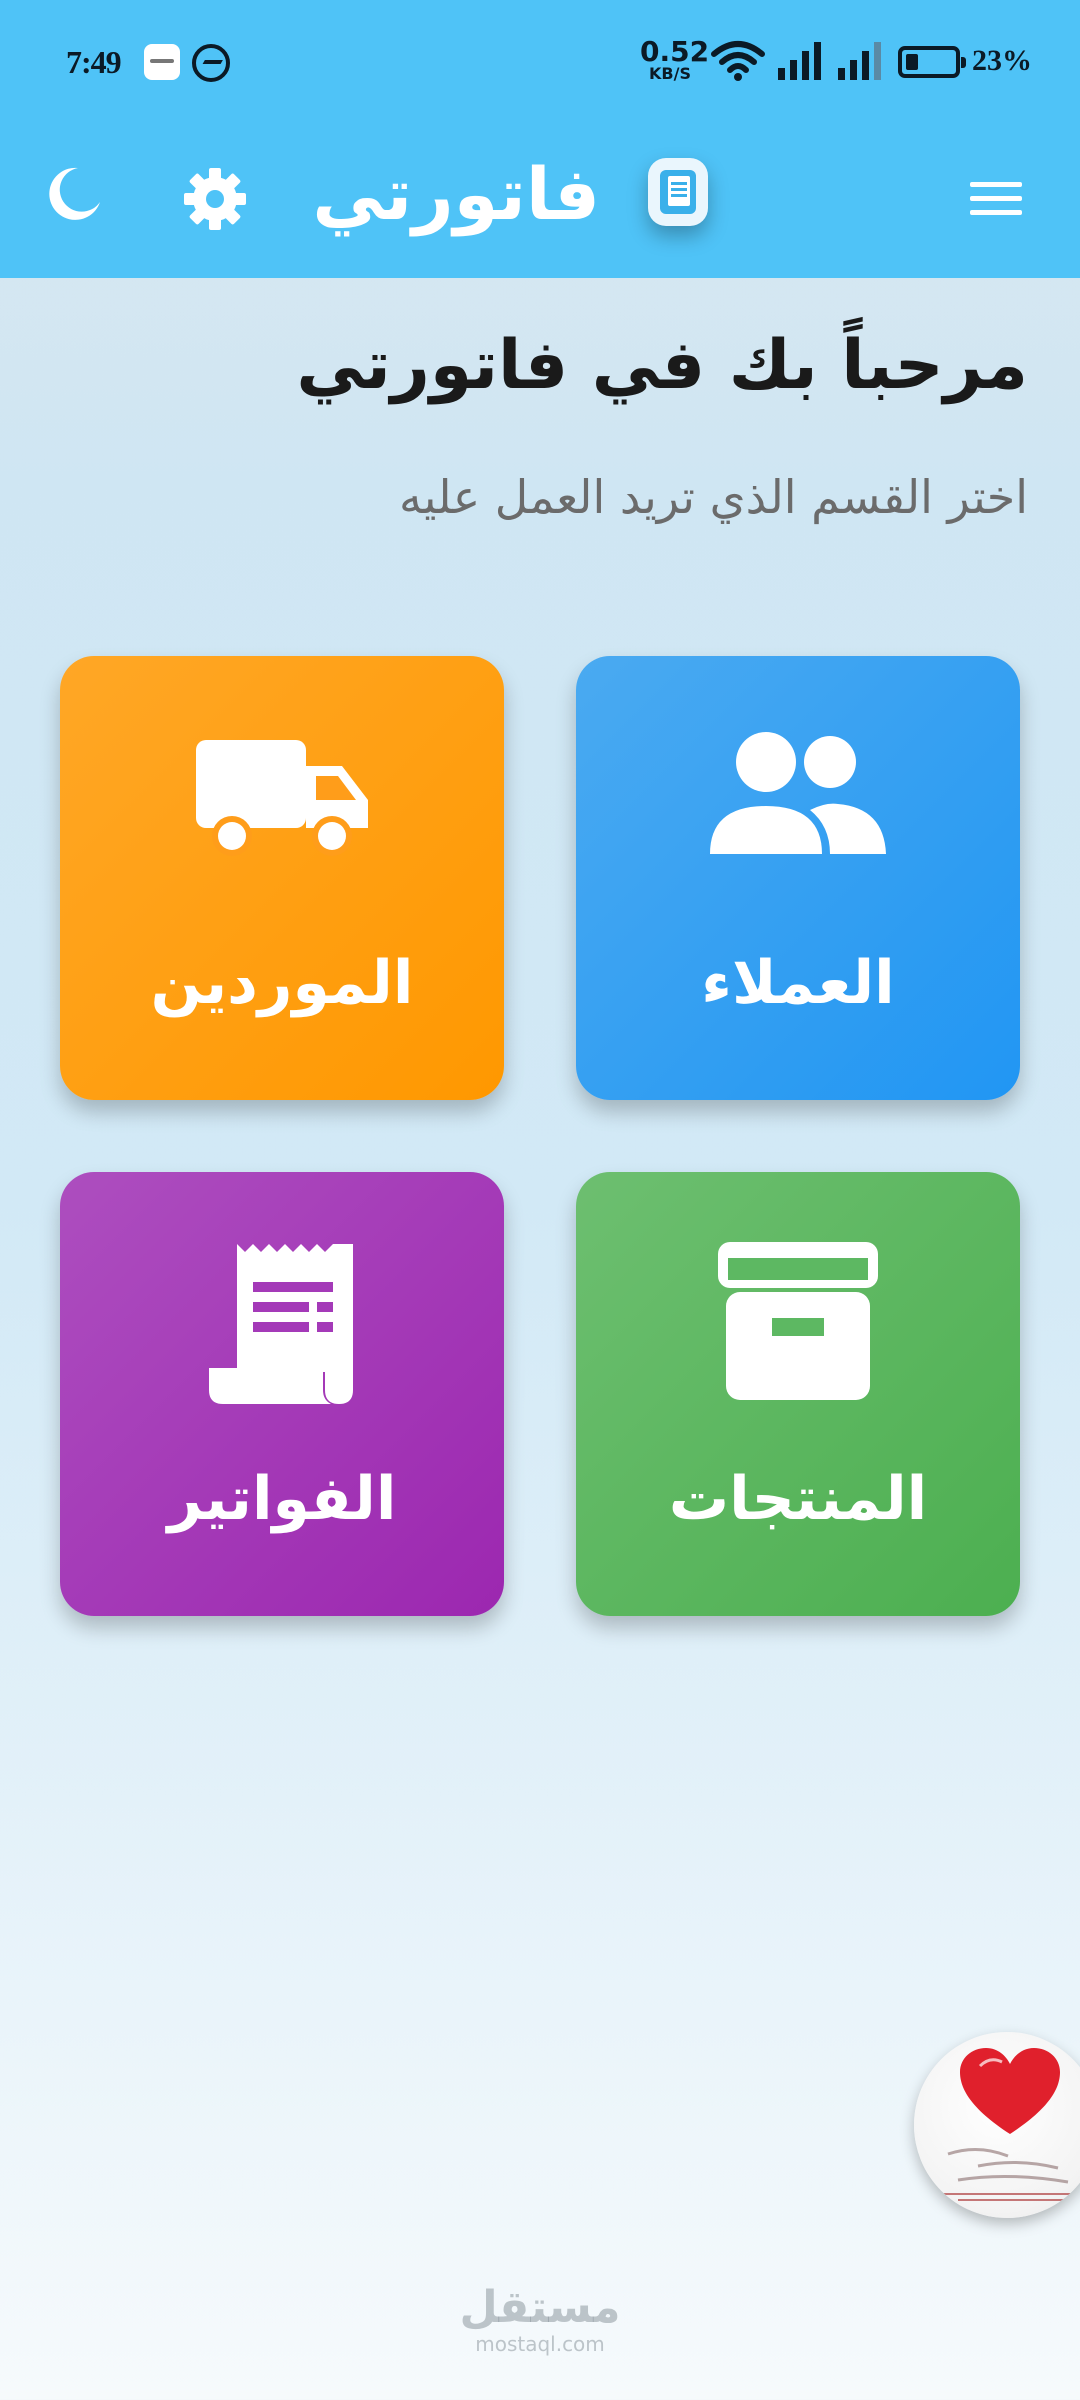 The height and width of the screenshot is (2400, 1080). What do you see at coordinates (282, 801) in the screenshot?
I see `truck-icon` at bounding box center [282, 801].